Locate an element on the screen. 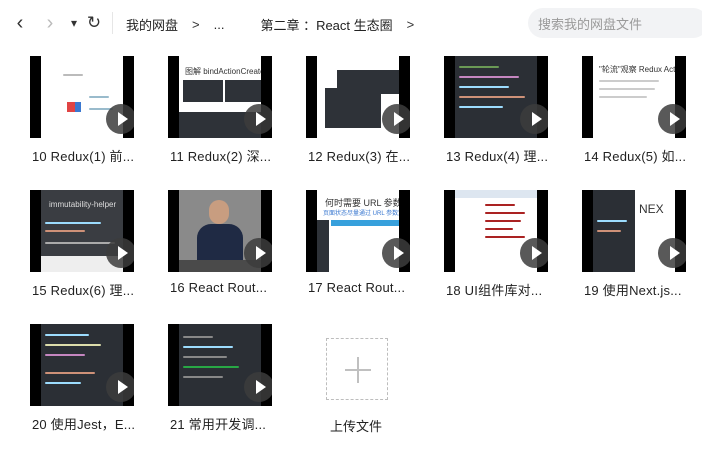 Image resolution: width=702 pixels, height=453 pixels. upload-file-button is located at coordinates (357, 369).